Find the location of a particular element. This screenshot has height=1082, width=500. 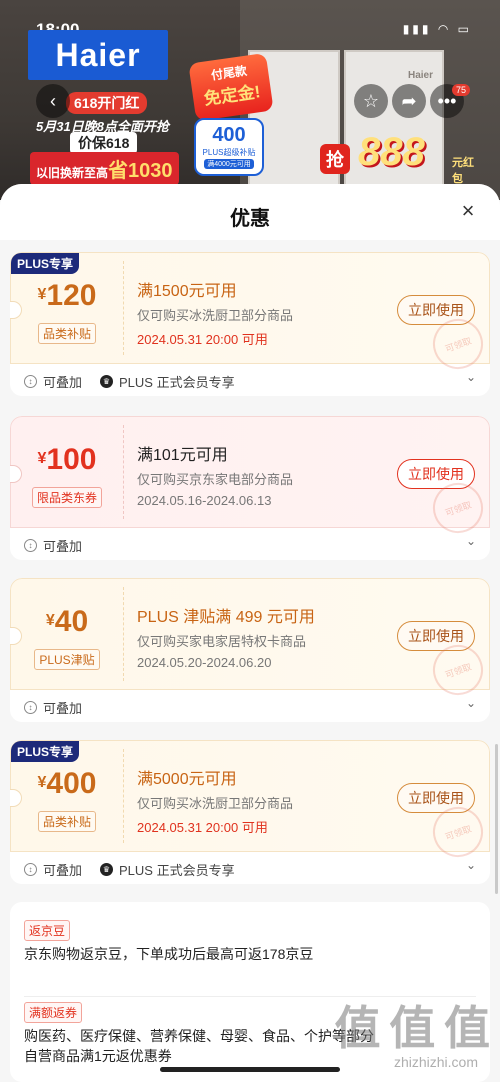

beans-text: 京东购物返京豆，下单成功后最高可返178京豆 is located at coordinates (169, 954).